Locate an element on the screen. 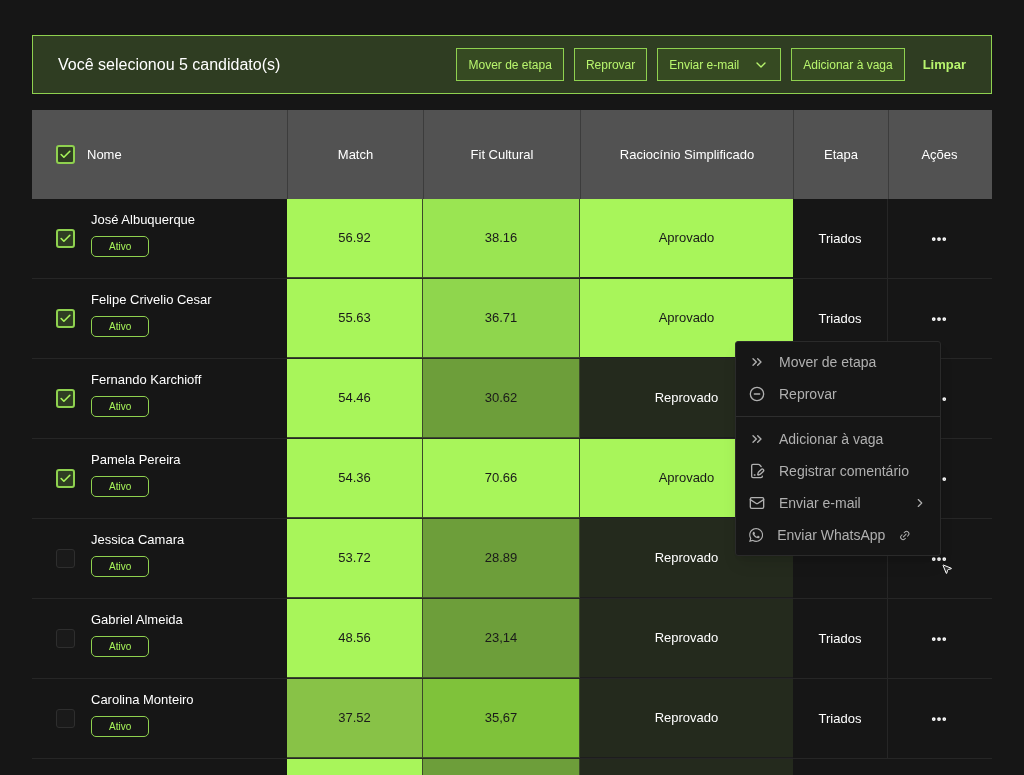 This screenshot has width=1024, height=775. action-button: Reprovar is located at coordinates (610, 64).